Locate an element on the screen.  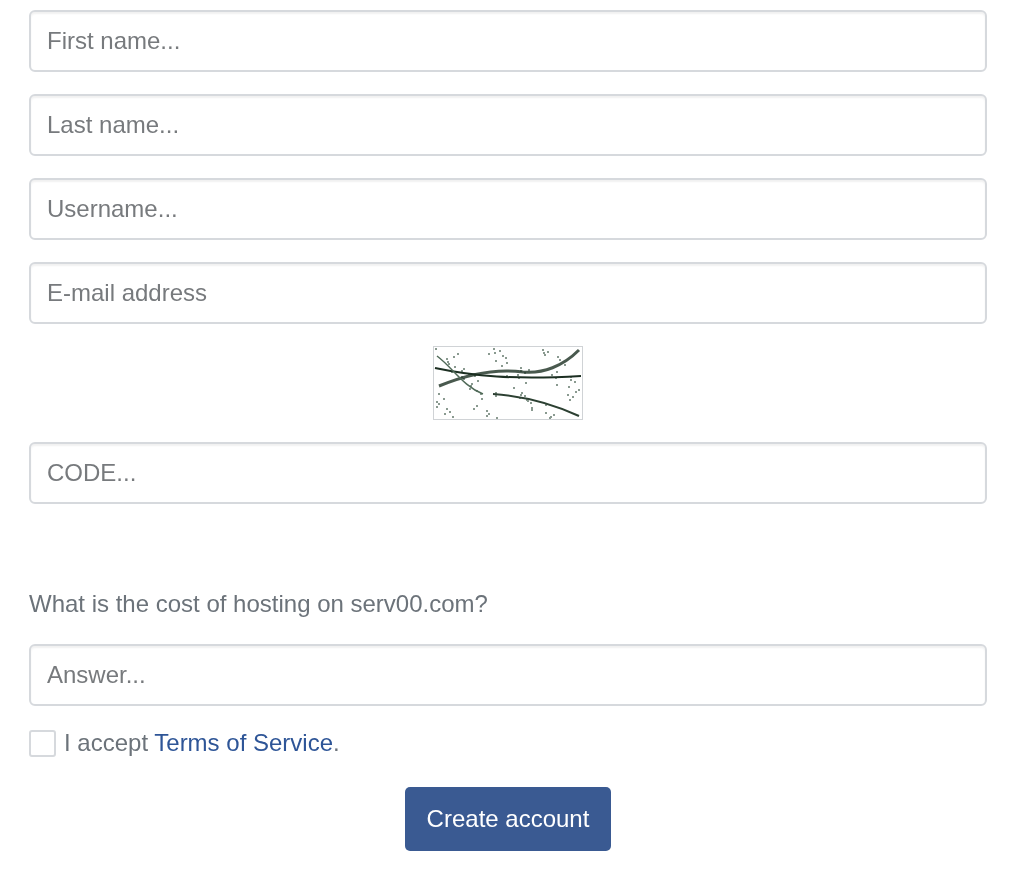
security-question: What is the cost of hosting on serv00.com? is located at coordinates (259, 604).